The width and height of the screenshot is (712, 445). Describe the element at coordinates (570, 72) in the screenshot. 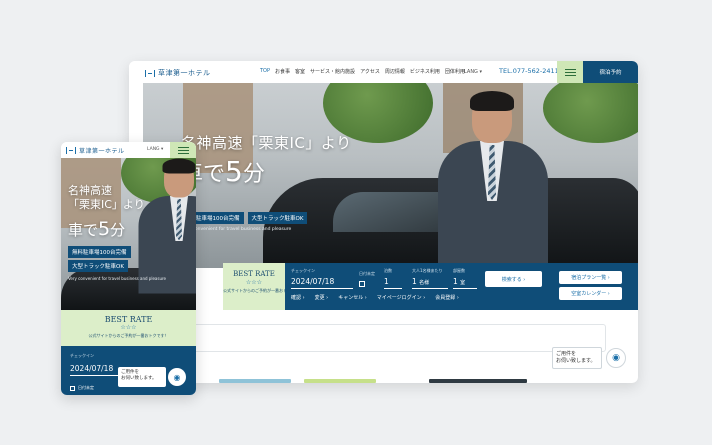

I see `hamburger-menu-icon` at that location.